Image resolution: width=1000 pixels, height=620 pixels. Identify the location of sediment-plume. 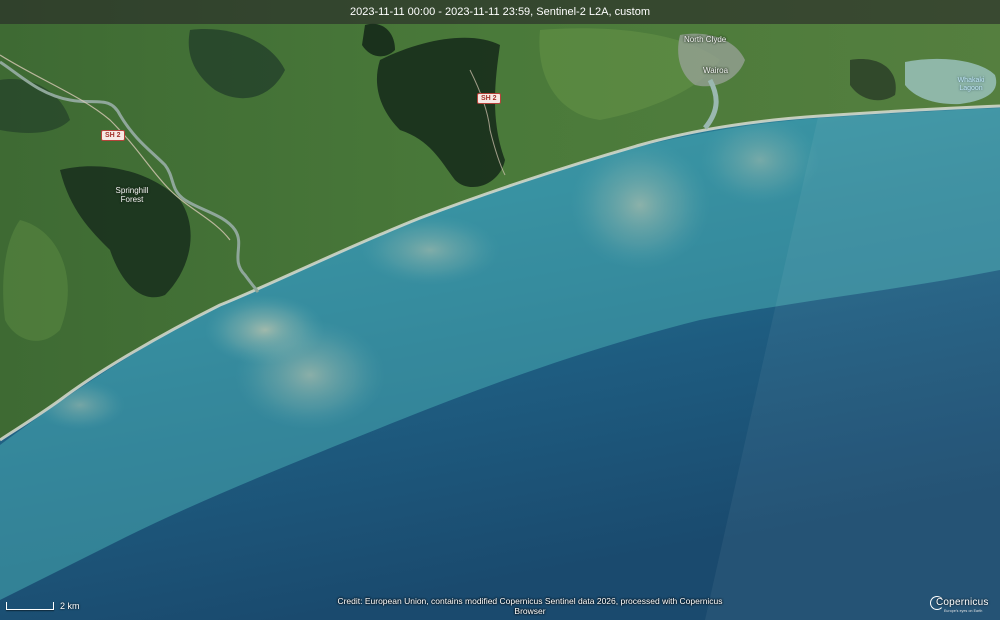
(310, 375).